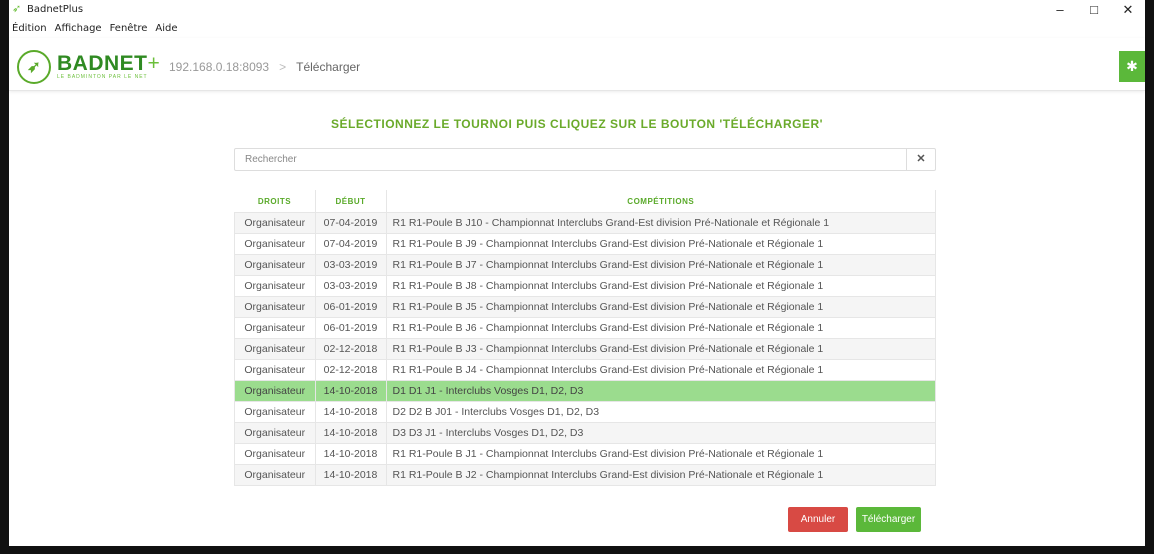  I want to click on search-input, so click(570, 159).